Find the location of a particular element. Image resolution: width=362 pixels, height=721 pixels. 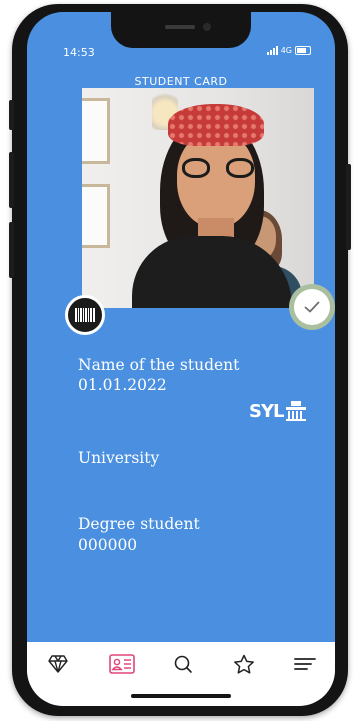

nav-item-menu is located at coordinates (305, 664).